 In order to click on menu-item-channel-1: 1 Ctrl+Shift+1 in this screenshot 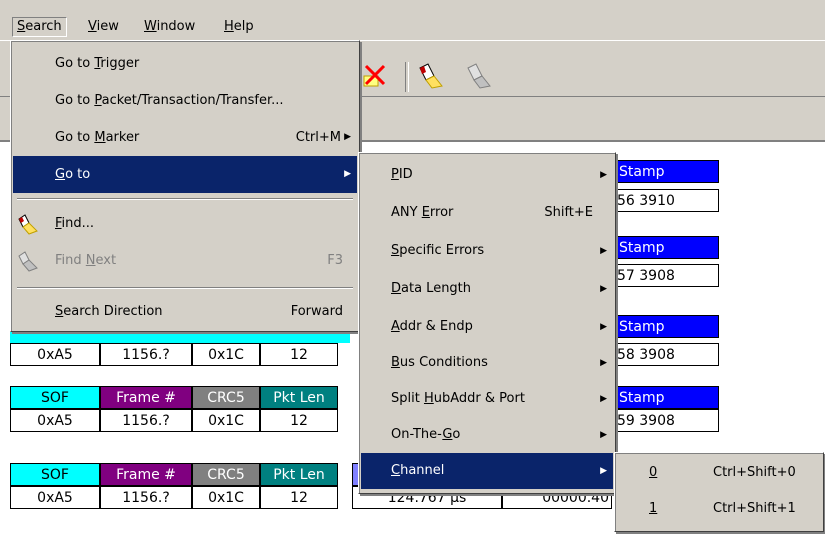, I will do `click(719, 509)`.